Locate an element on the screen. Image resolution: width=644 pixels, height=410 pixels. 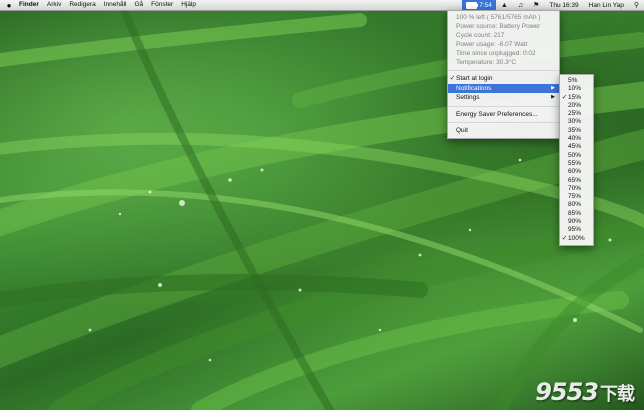
notification-threshold-item: 45% is located at coordinates (576, 147).